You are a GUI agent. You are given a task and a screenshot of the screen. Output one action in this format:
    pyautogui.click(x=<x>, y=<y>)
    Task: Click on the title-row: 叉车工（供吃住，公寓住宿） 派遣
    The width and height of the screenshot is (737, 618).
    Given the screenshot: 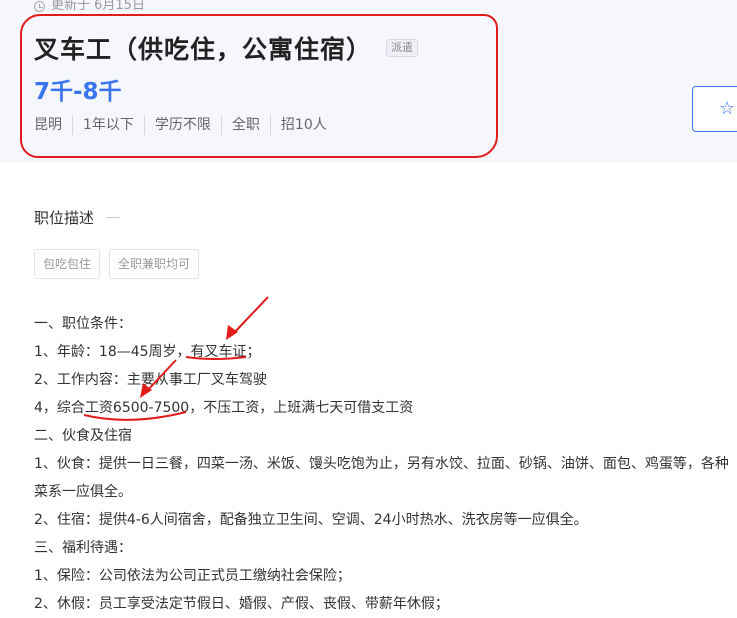 What is the action you would take?
    pyautogui.click(x=226, y=48)
    